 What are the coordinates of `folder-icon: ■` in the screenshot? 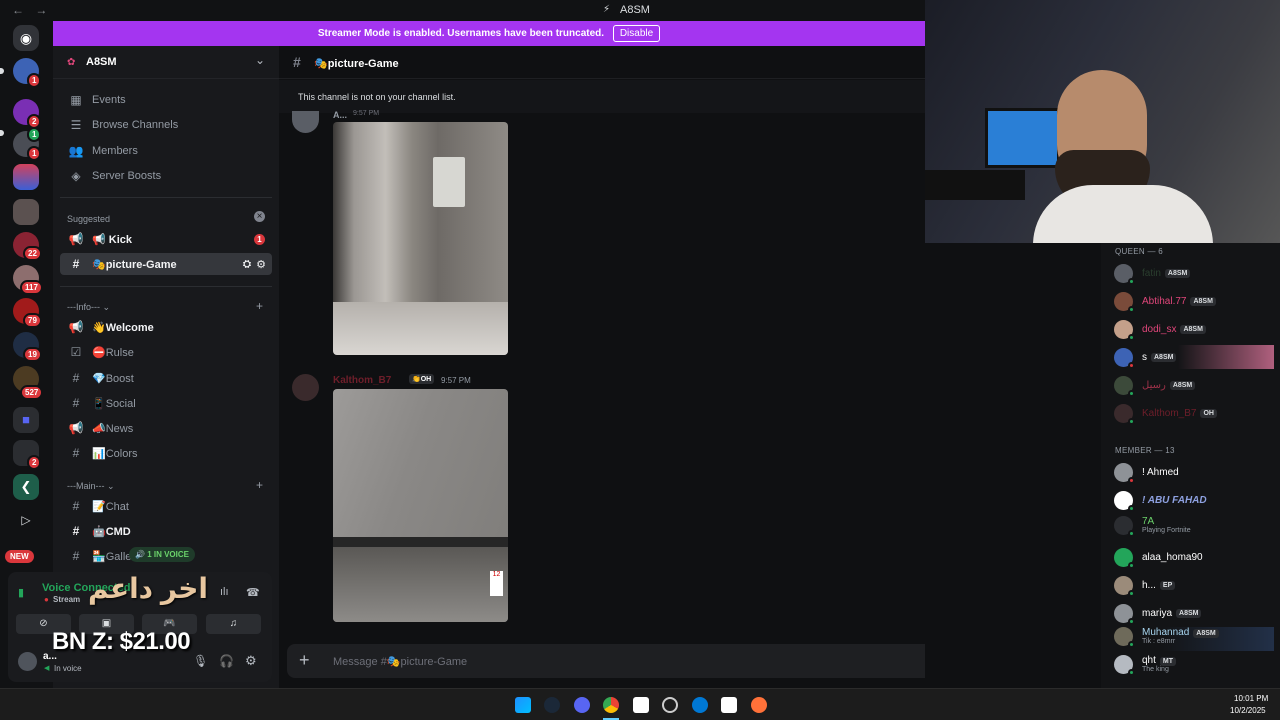 It's located at (26, 420).